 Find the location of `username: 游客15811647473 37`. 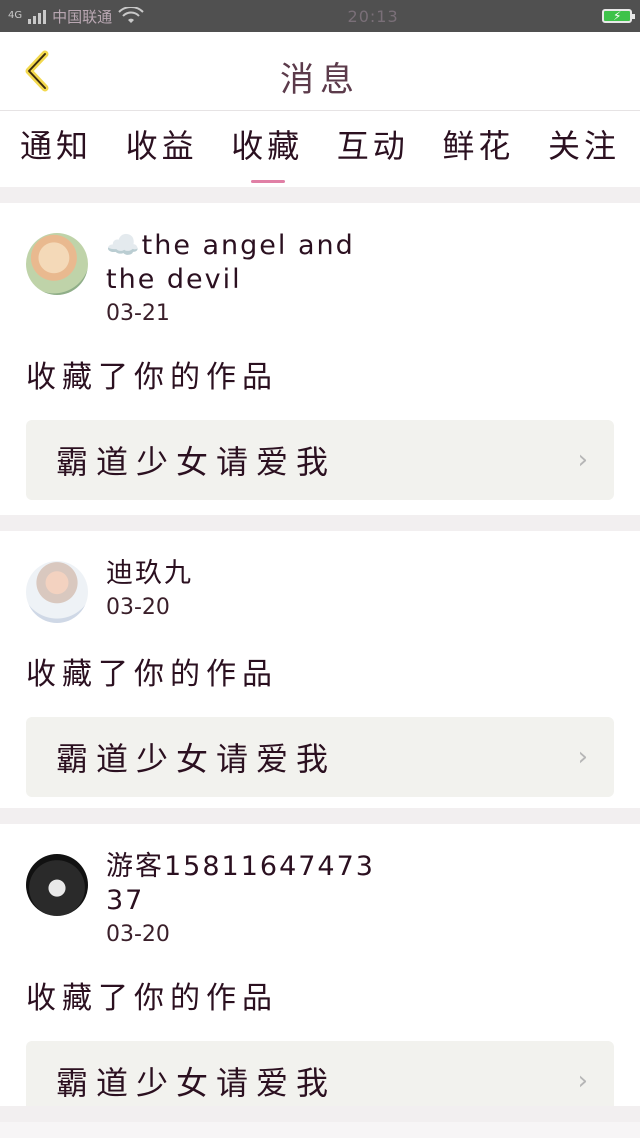

username: 游客15811647473 37 is located at coordinates (251, 884).